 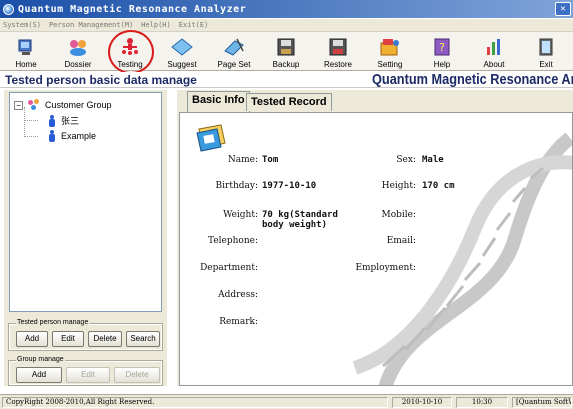 I want to click on weight-value-line: 70 kg(Standard, so click(x=300, y=215).